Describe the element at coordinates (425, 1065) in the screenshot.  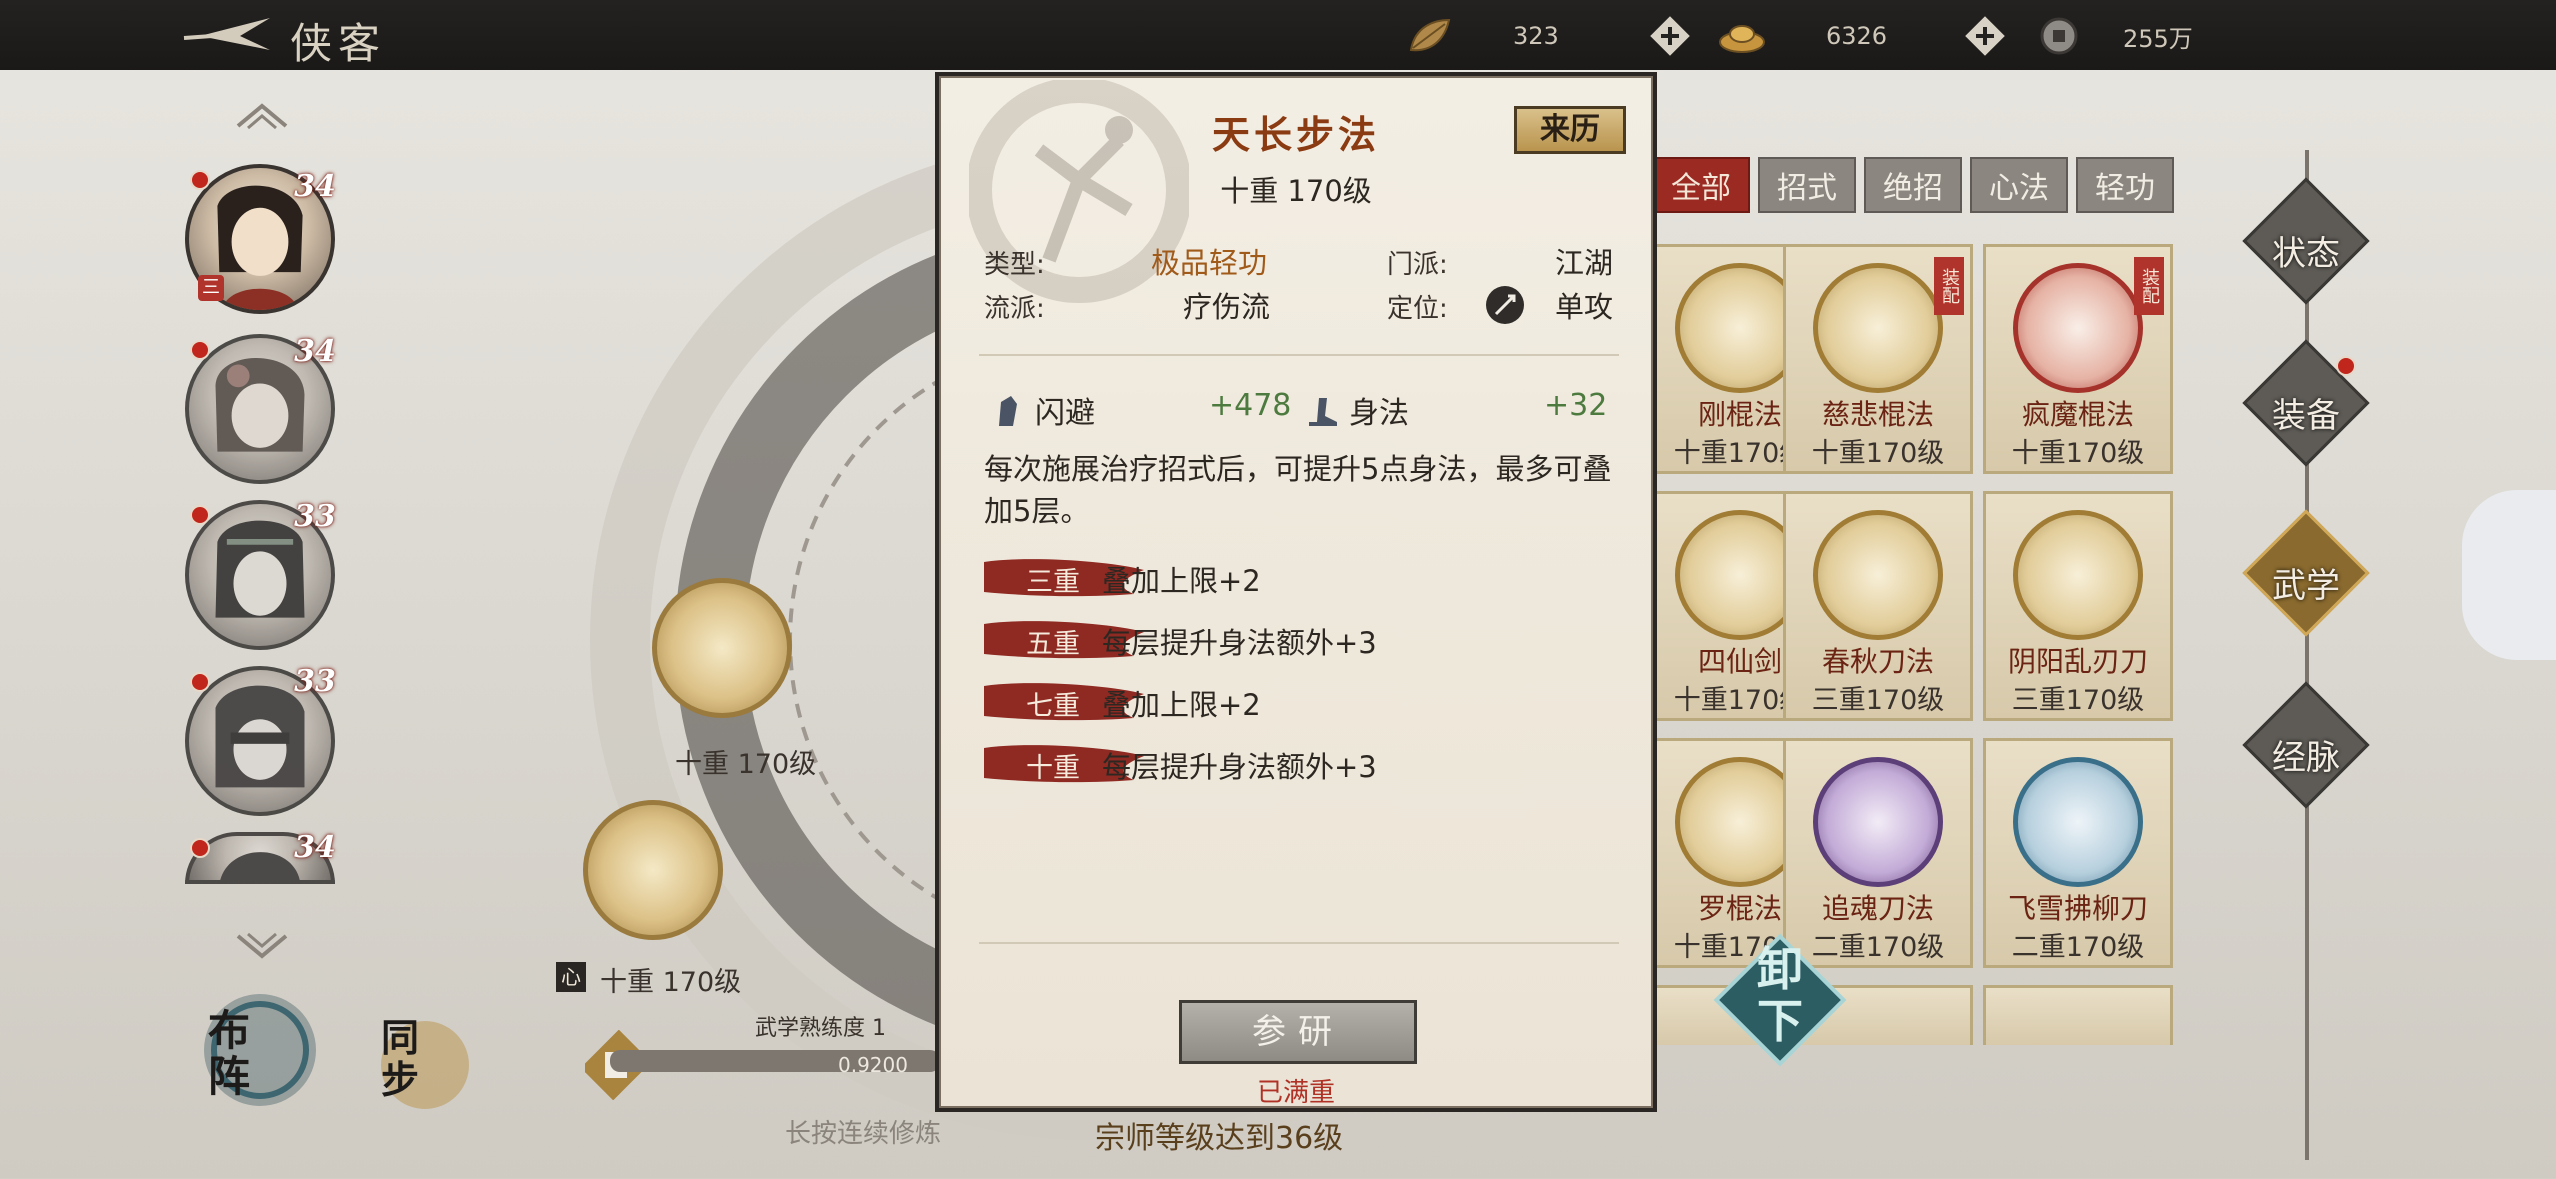
I see `sync-button: 同步` at that location.